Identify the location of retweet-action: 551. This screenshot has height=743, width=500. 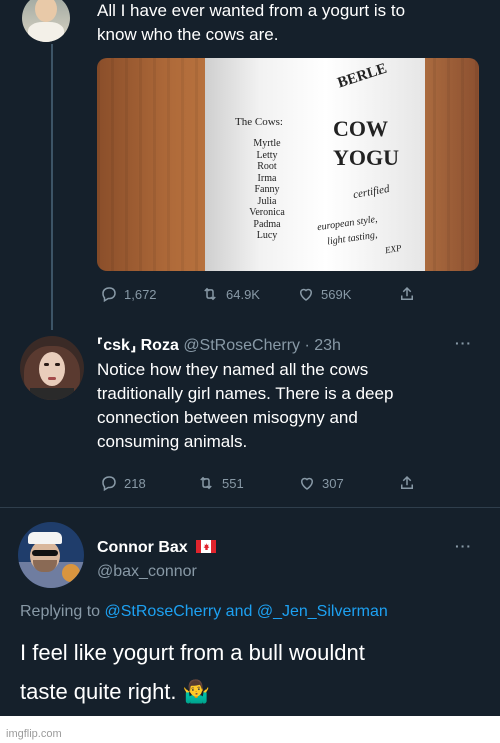
(220, 483).